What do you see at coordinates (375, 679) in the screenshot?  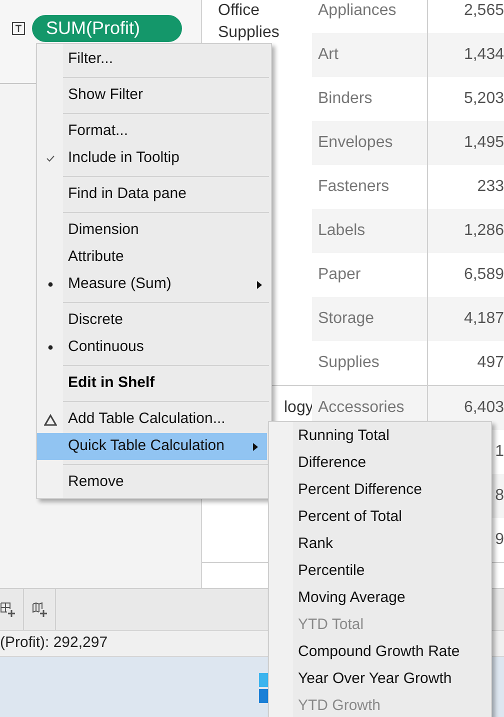 I see `menu-item: Year Over Year Growth` at bounding box center [375, 679].